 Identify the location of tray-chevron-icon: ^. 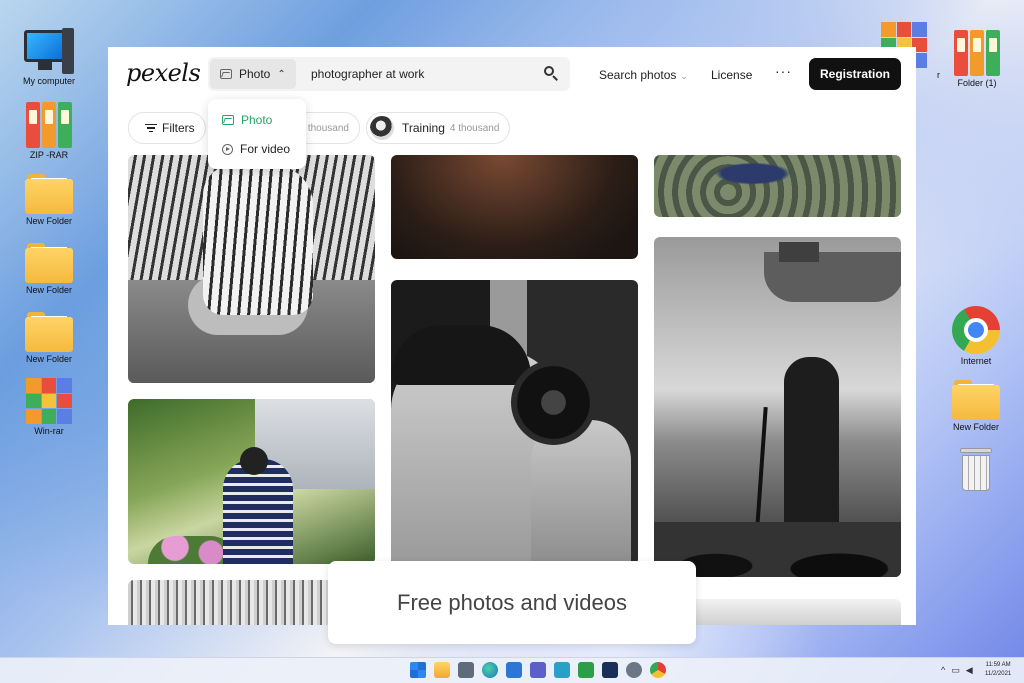
(943, 670).